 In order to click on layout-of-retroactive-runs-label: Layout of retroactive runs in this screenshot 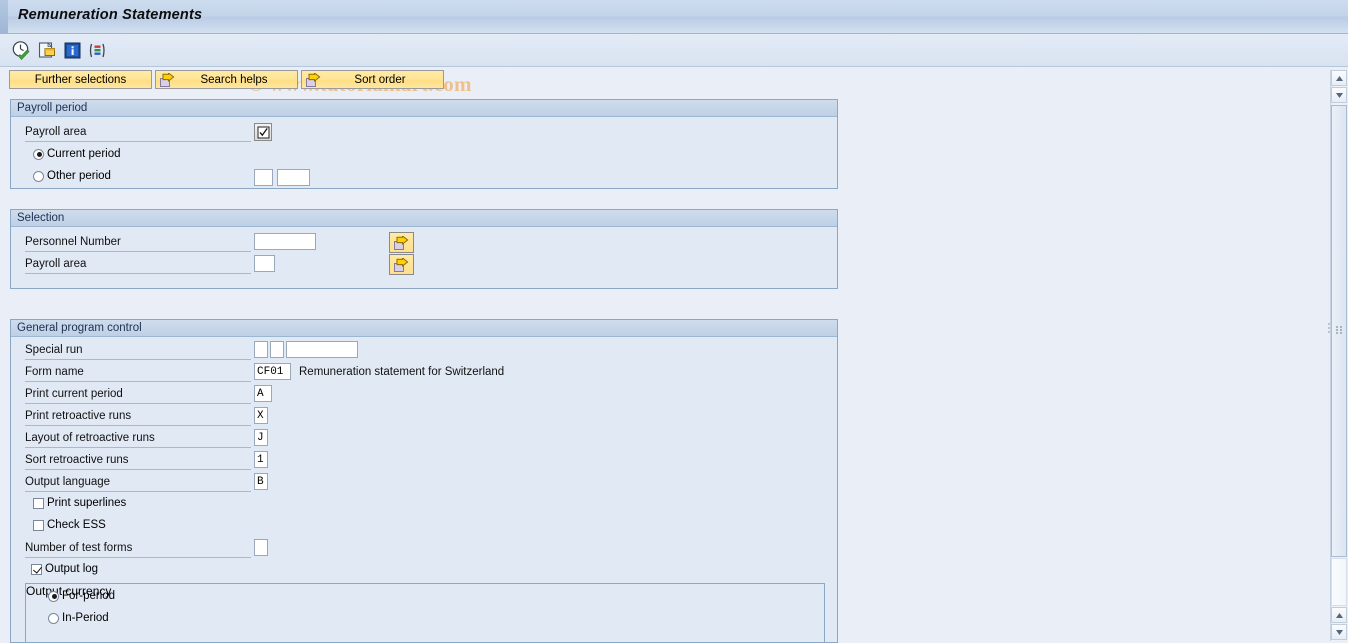, I will do `click(138, 439)`.